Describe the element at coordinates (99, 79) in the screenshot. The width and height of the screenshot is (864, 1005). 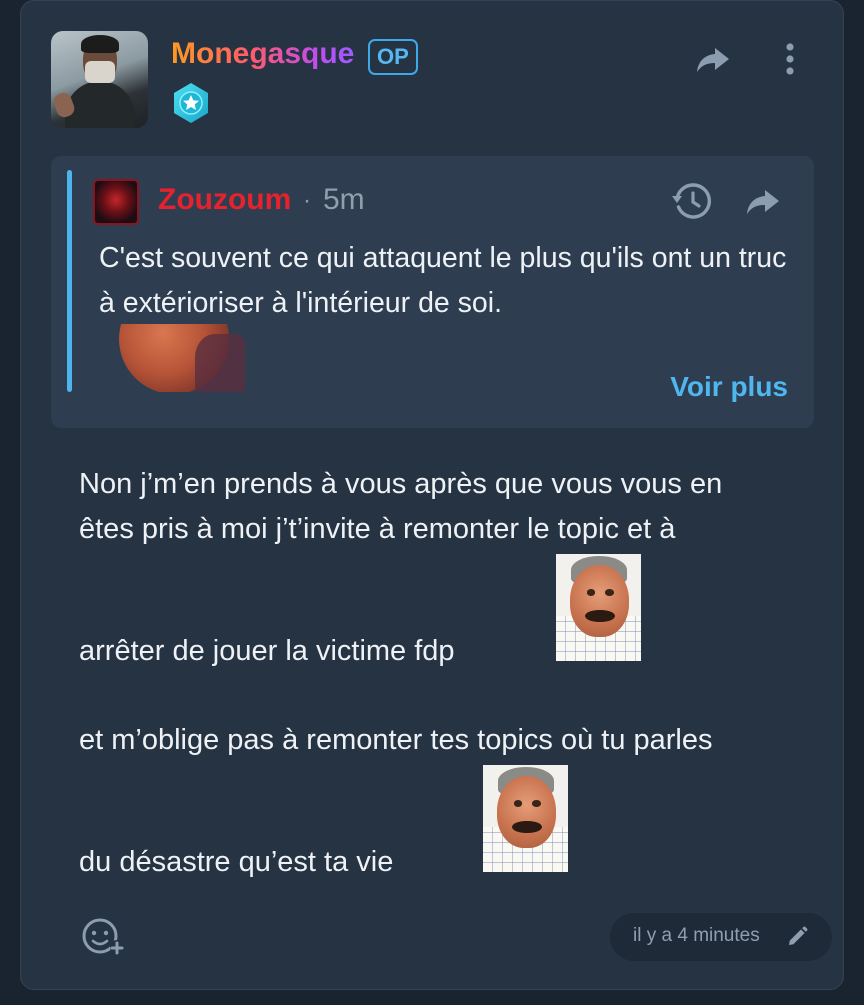
I see `author-avatar` at that location.